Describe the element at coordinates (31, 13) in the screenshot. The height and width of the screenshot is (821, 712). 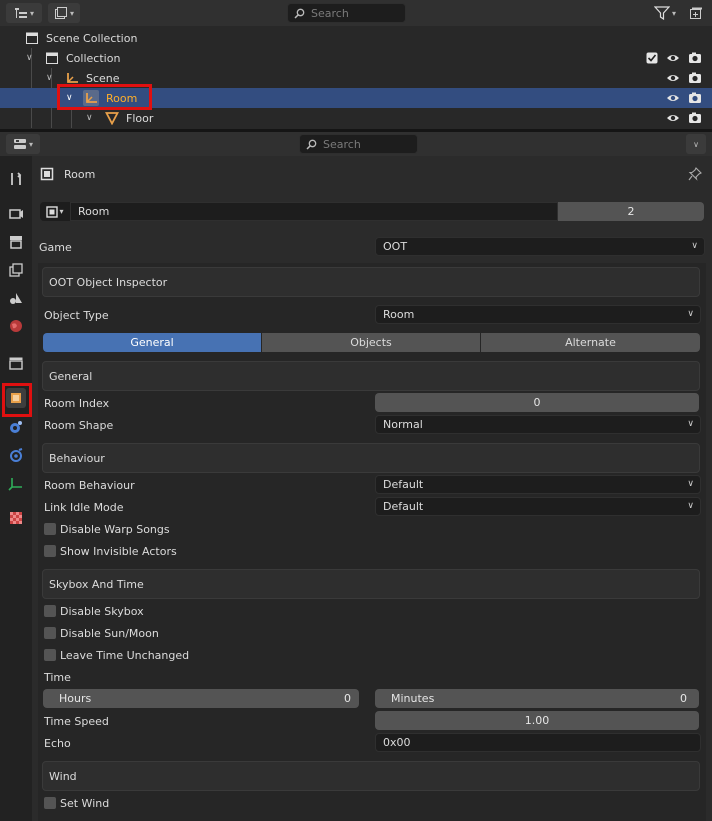
I see `chevron-down-icon: ▾` at that location.